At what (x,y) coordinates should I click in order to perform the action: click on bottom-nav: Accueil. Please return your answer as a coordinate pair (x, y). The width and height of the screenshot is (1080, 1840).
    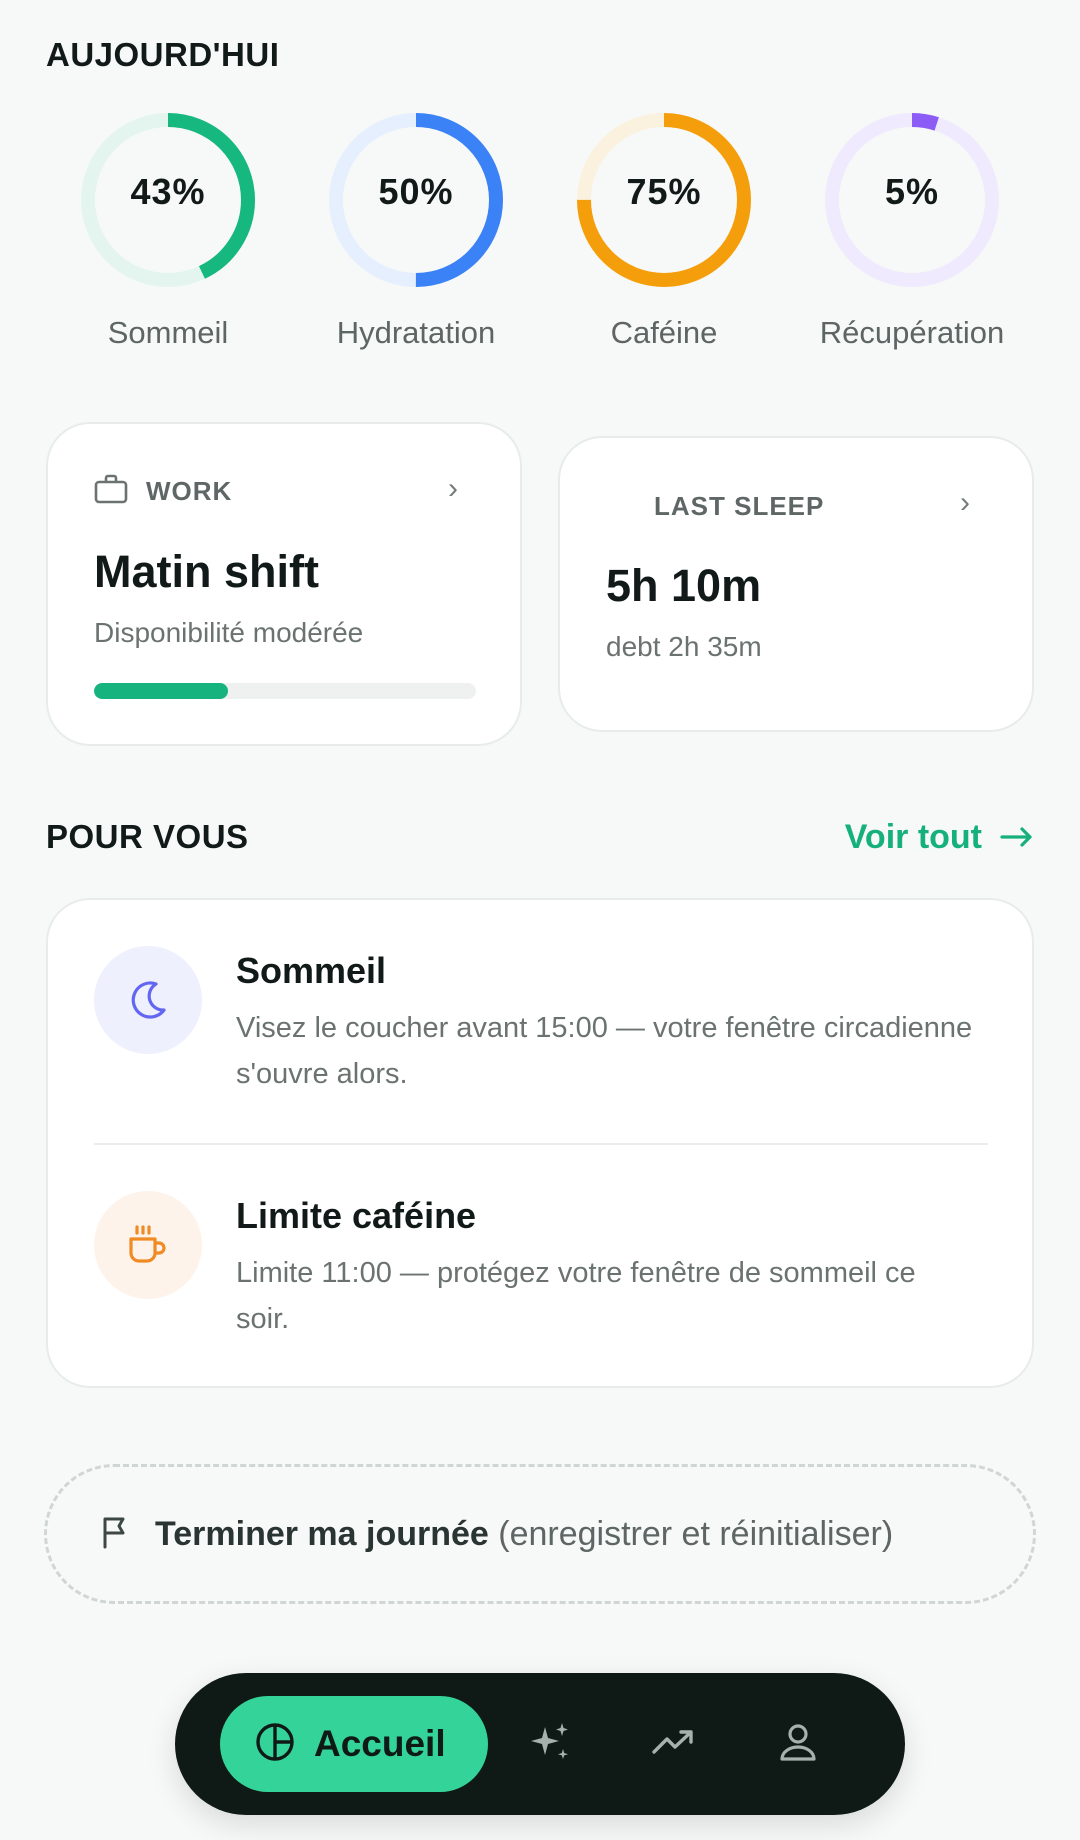
    Looking at the image, I should click on (540, 1744).